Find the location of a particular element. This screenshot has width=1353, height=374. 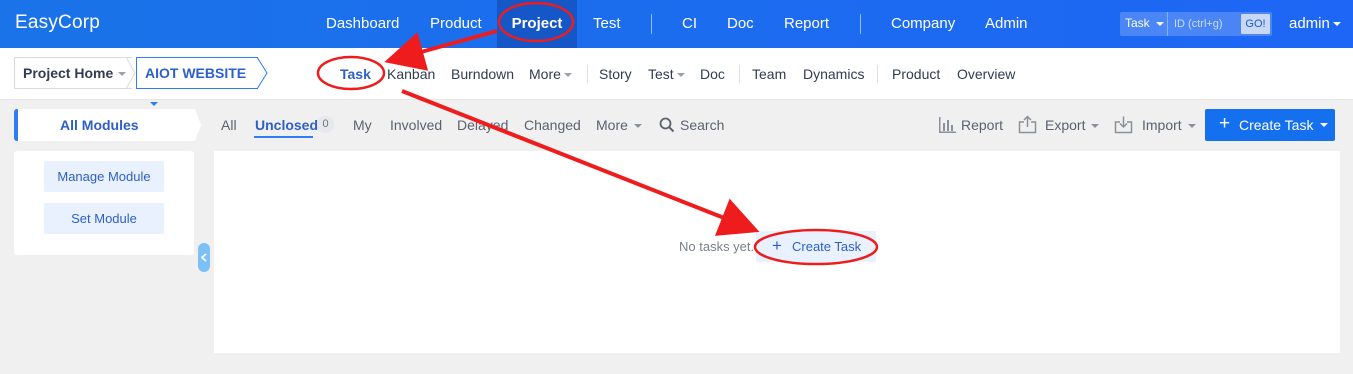

report-button: Report is located at coordinates (982, 125).